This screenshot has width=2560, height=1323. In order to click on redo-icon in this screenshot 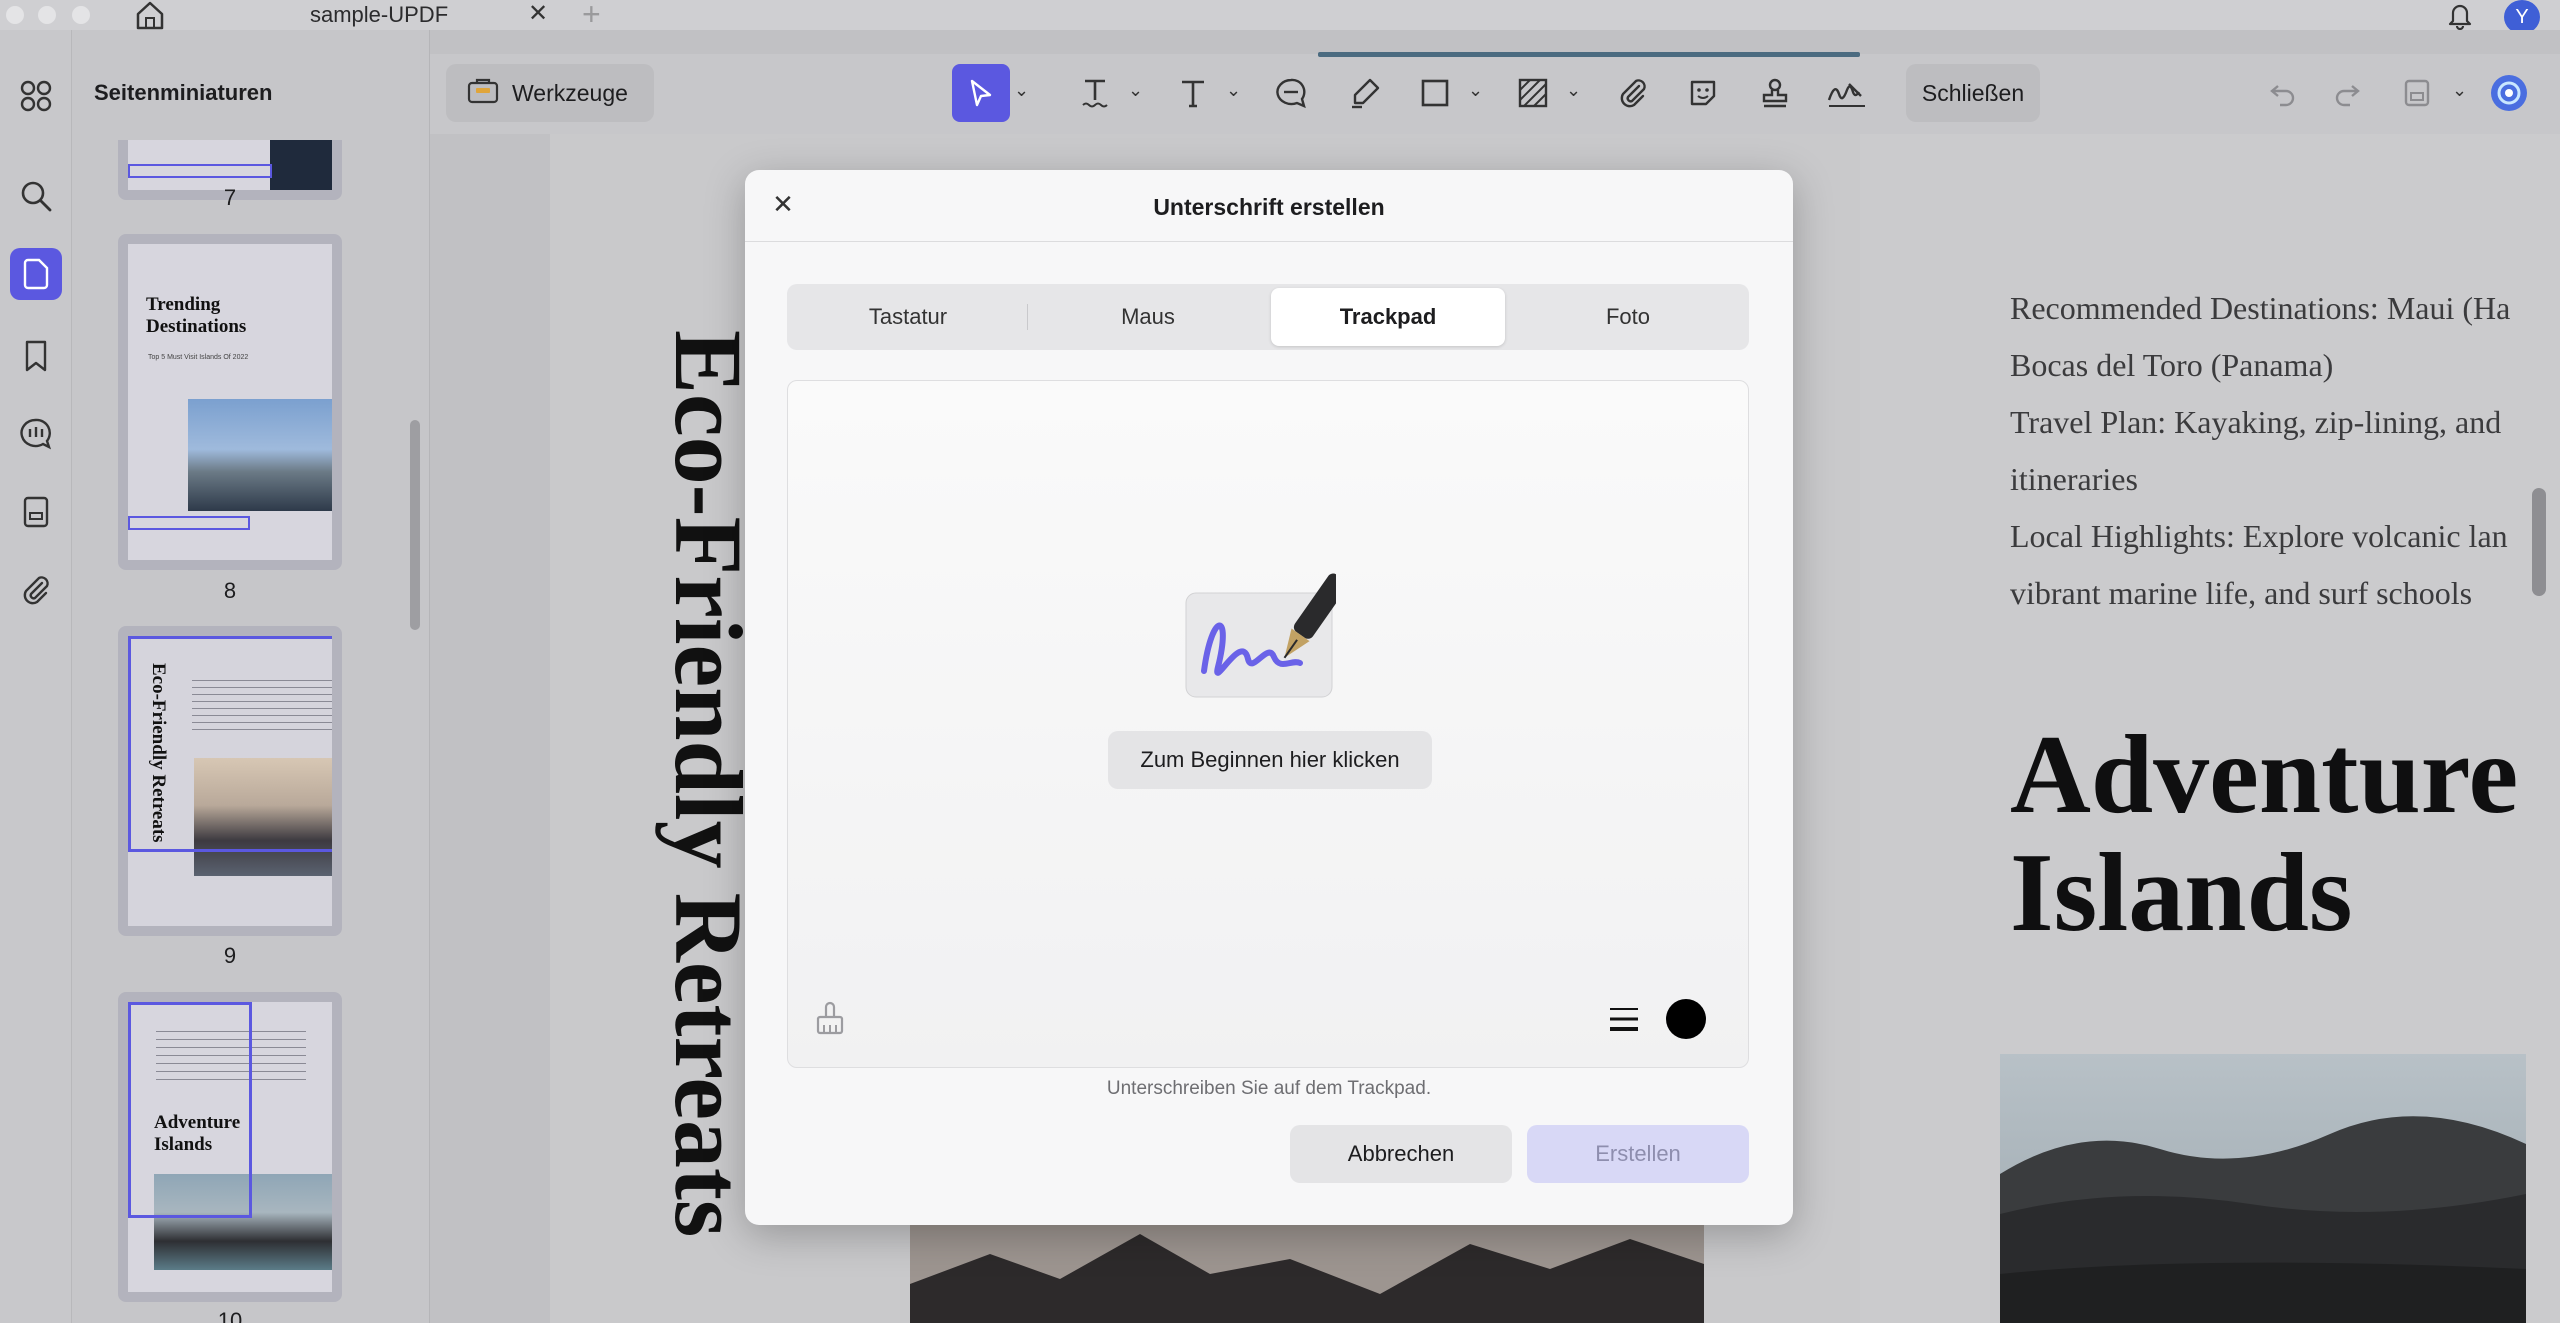, I will do `click(2347, 93)`.